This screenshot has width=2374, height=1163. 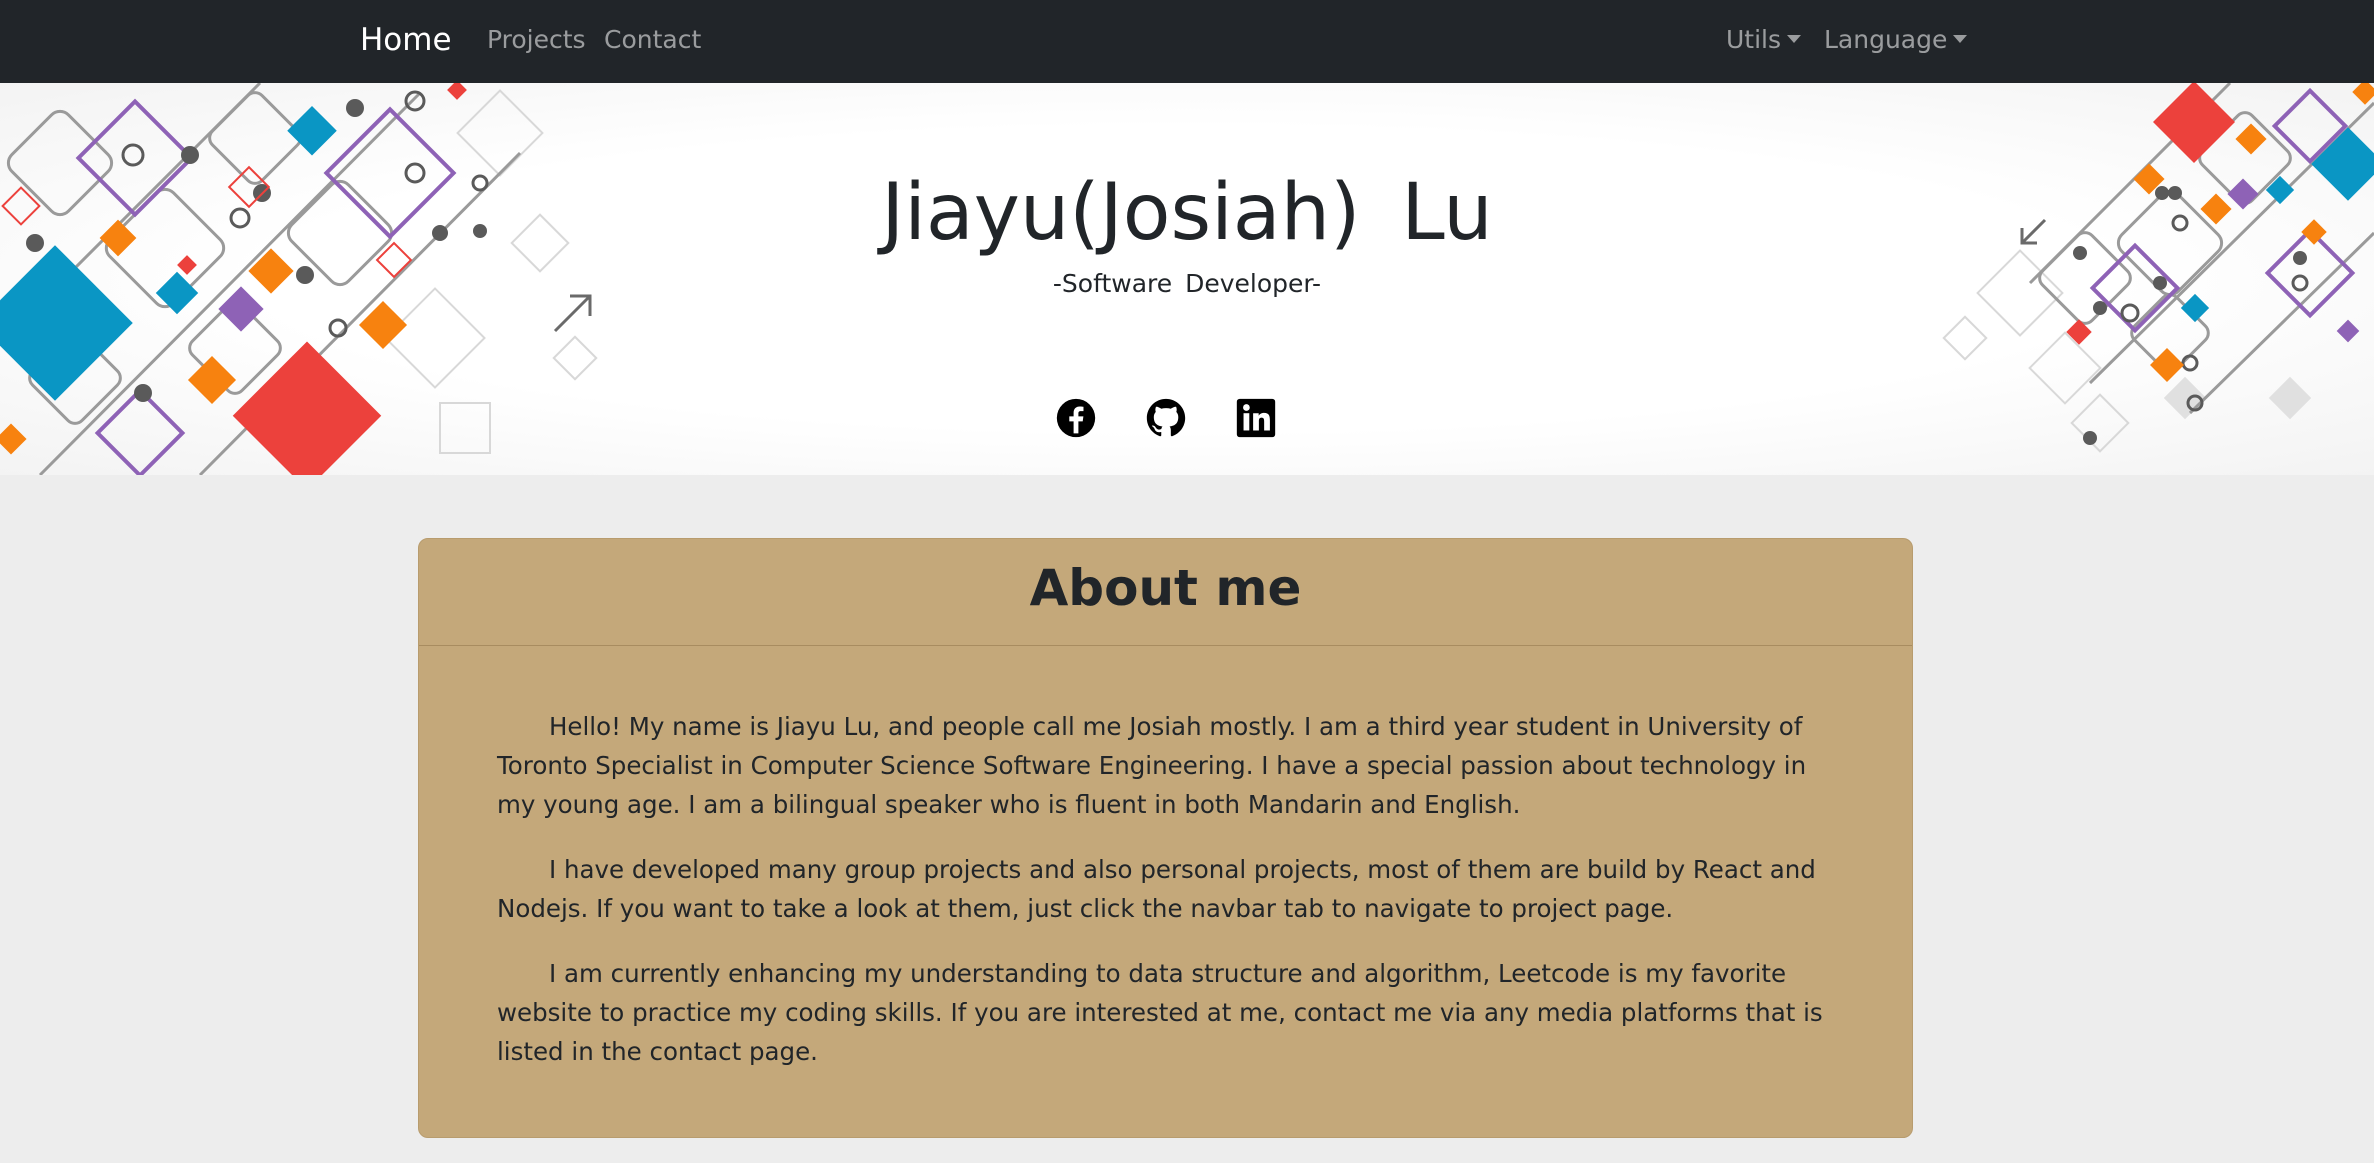 I want to click on hero-name: Jiayu(Josiah) Lu, so click(x=1187, y=213).